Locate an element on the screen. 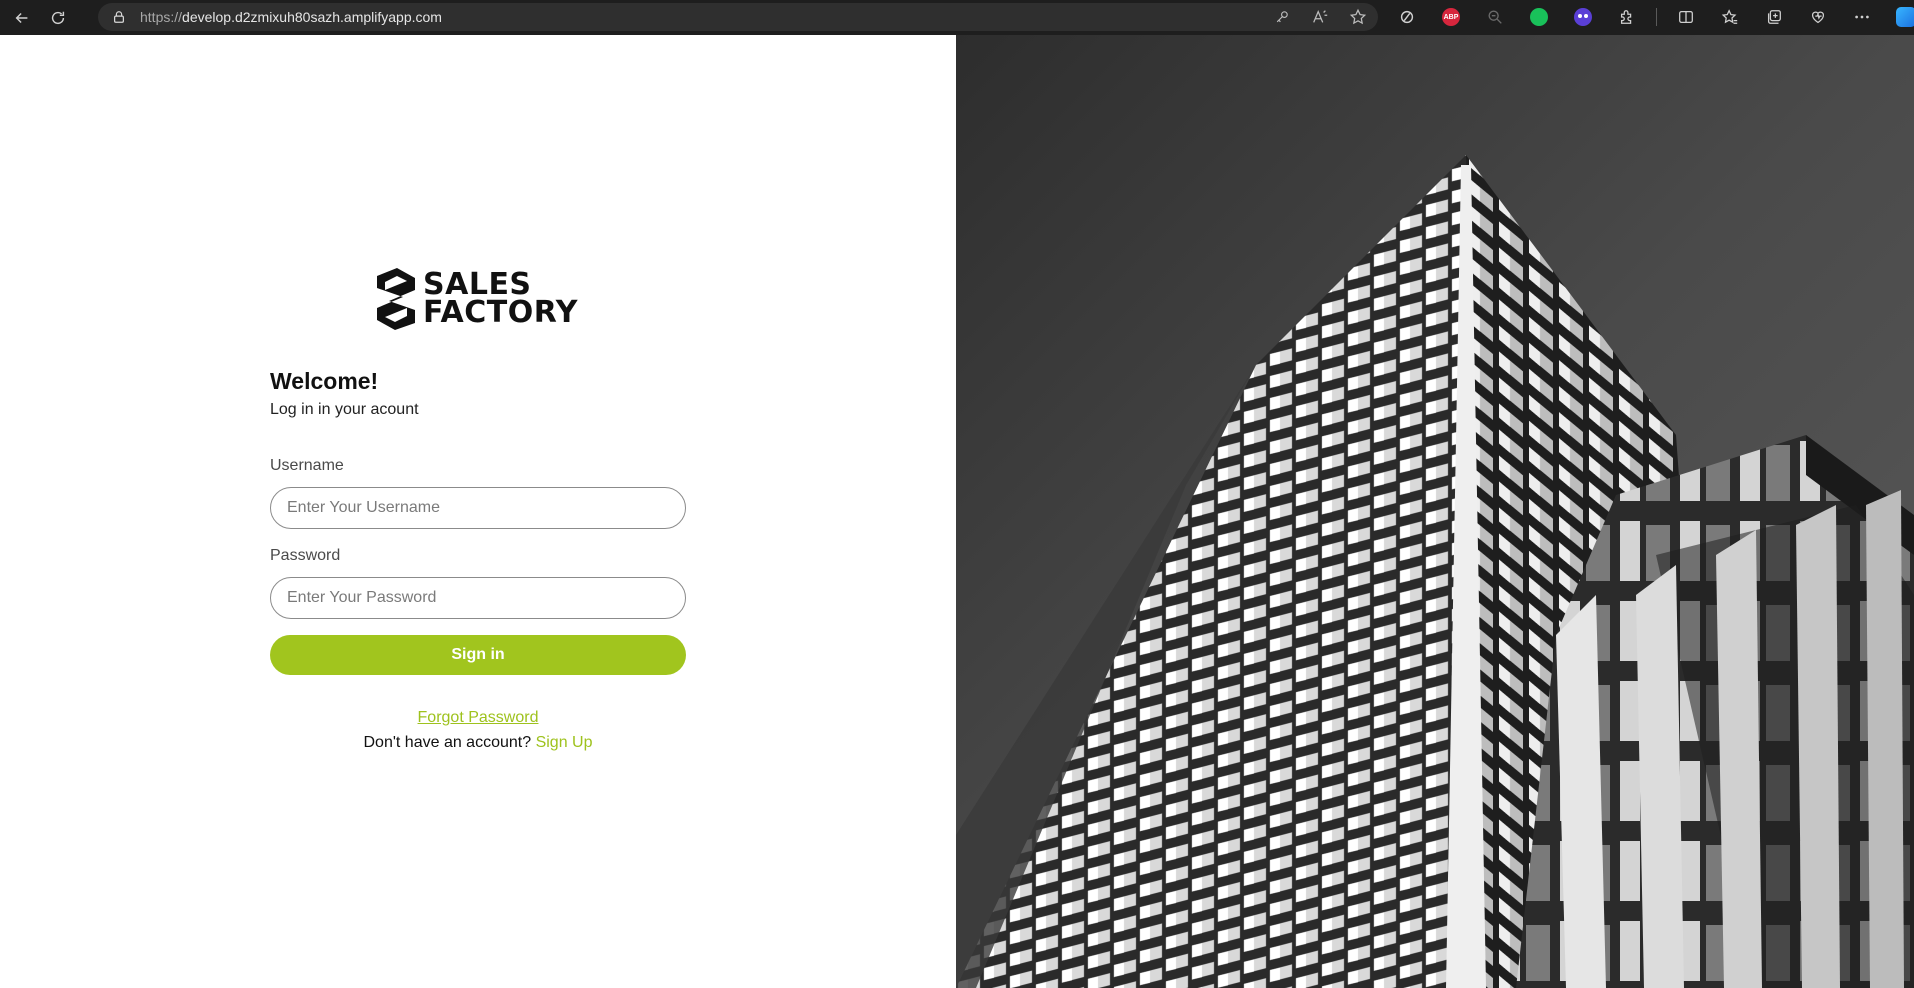 The height and width of the screenshot is (988, 1914). sales-factory-logo: SALES FACTORY is located at coordinates (478, 299).